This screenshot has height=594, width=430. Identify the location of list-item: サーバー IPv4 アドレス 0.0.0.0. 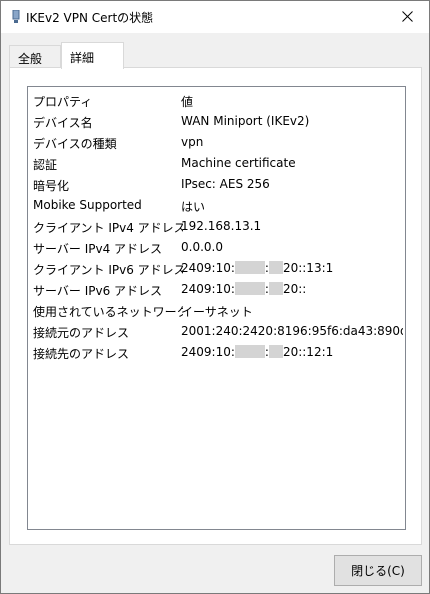
(216, 247).